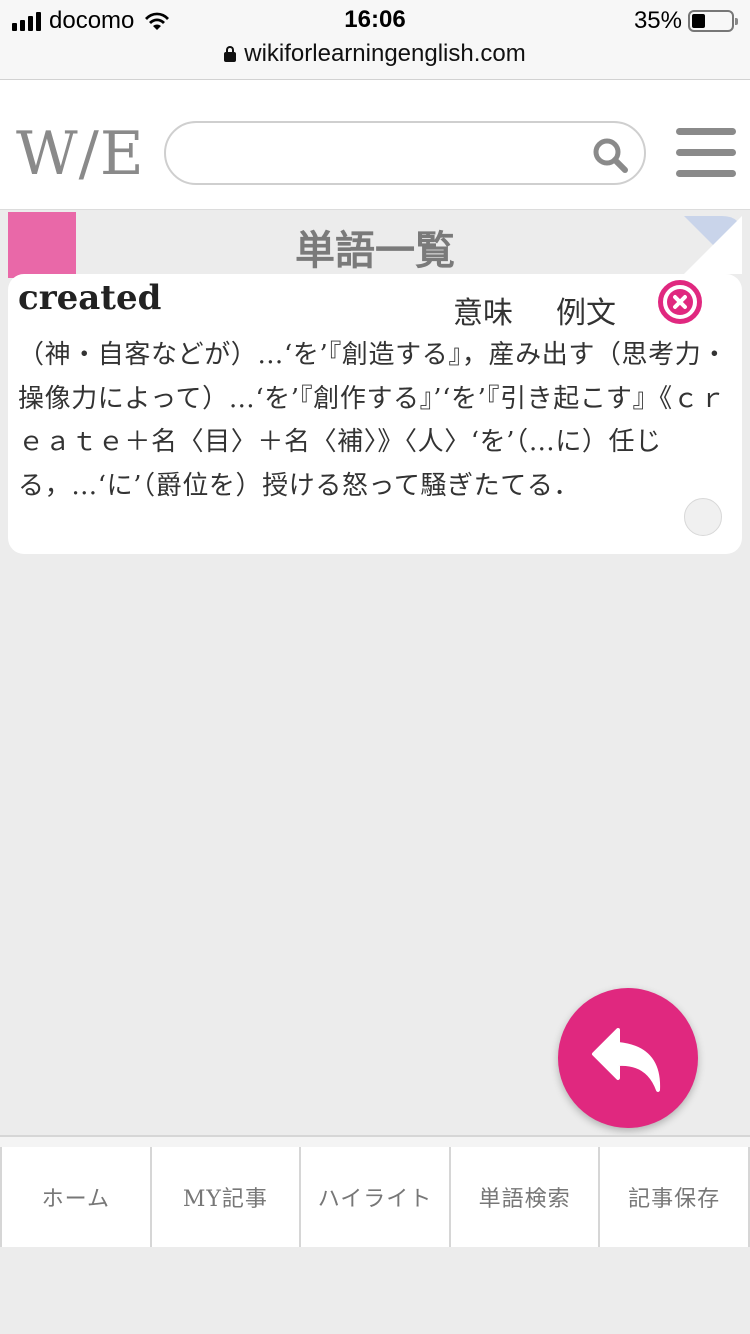 This screenshot has width=750, height=1334. What do you see at coordinates (657, 20) in the screenshot?
I see `battery-percent: 35%` at bounding box center [657, 20].